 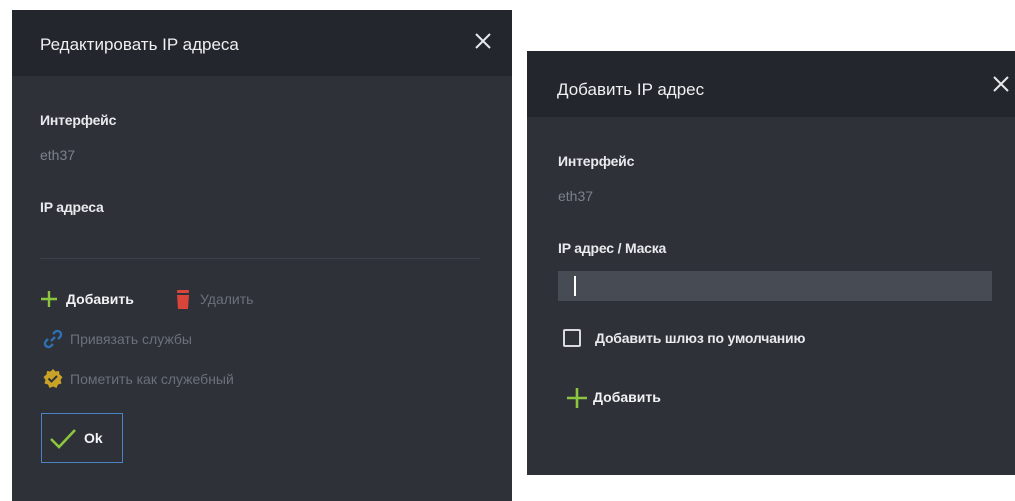 I want to click on trash-icon, so click(x=183, y=299).